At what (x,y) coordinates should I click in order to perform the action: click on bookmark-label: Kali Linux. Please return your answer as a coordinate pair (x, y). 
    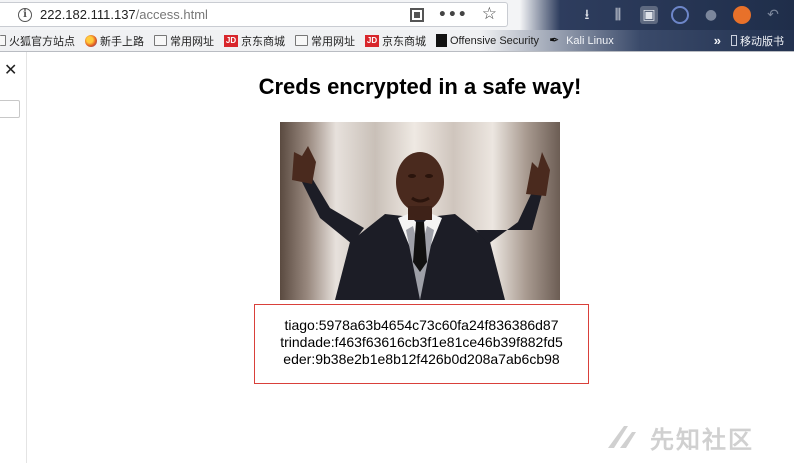
    Looking at the image, I should click on (590, 40).